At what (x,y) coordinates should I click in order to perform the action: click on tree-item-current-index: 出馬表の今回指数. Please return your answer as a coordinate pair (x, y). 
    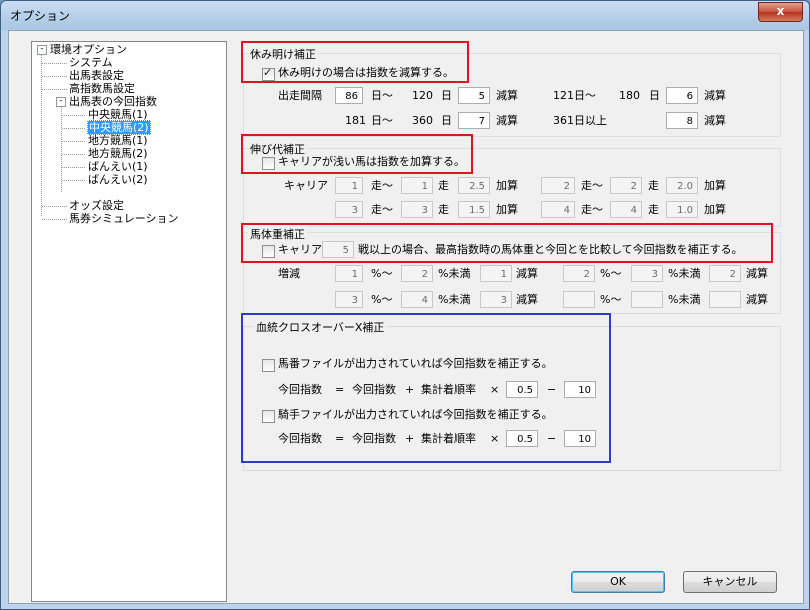
    Looking at the image, I should click on (113, 101).